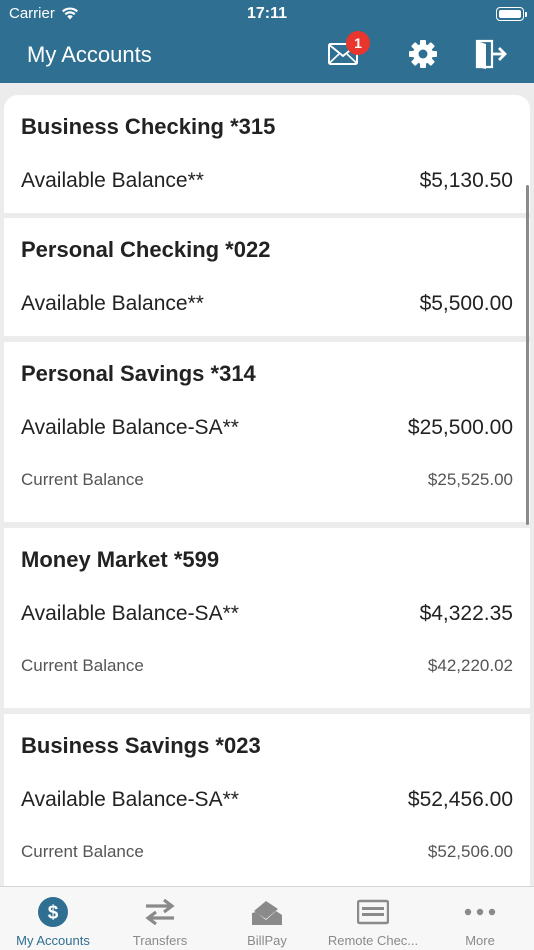  I want to click on available-balance-value: $5,500.00, so click(466, 303).